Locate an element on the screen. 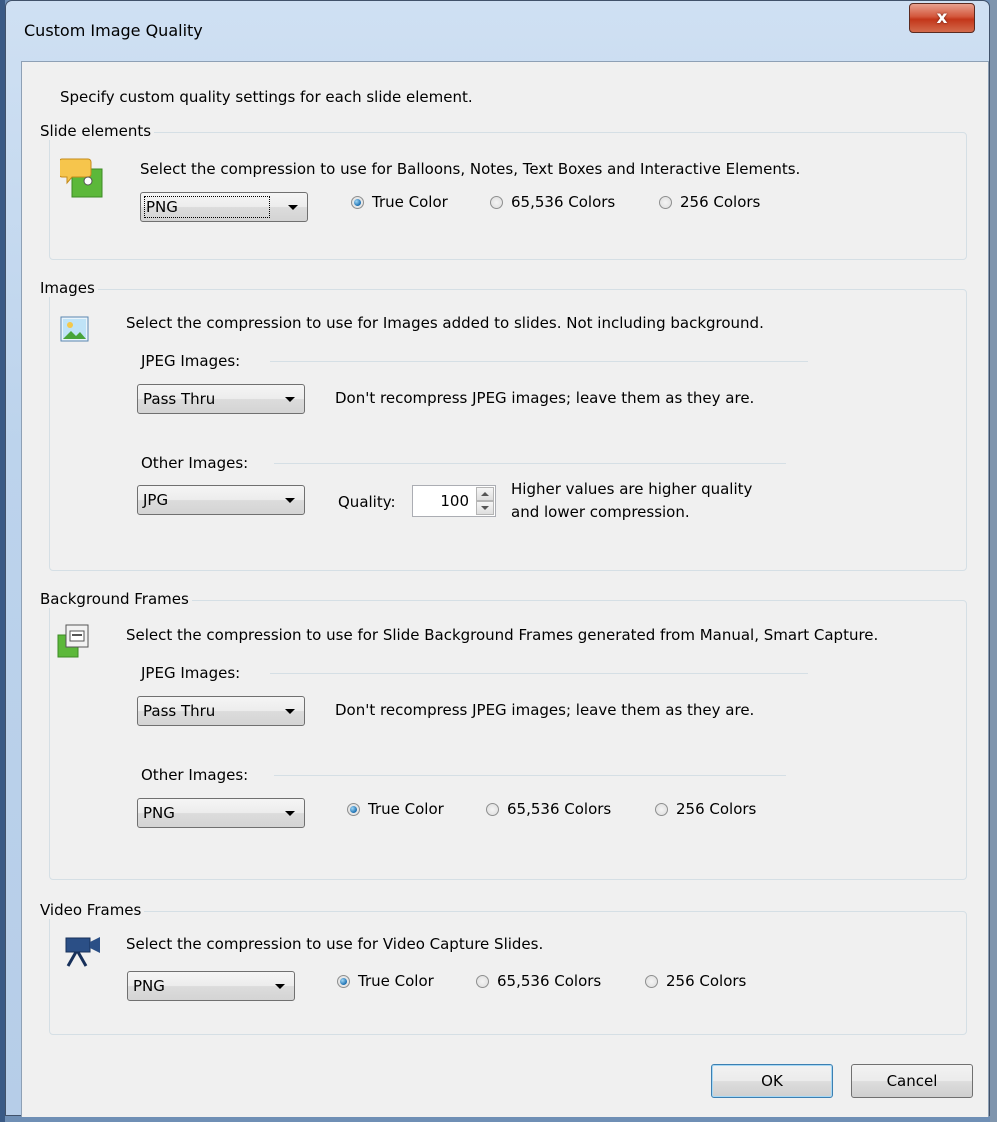 This screenshot has width=997, height=1122. balloon-note-icon is located at coordinates (81, 178).